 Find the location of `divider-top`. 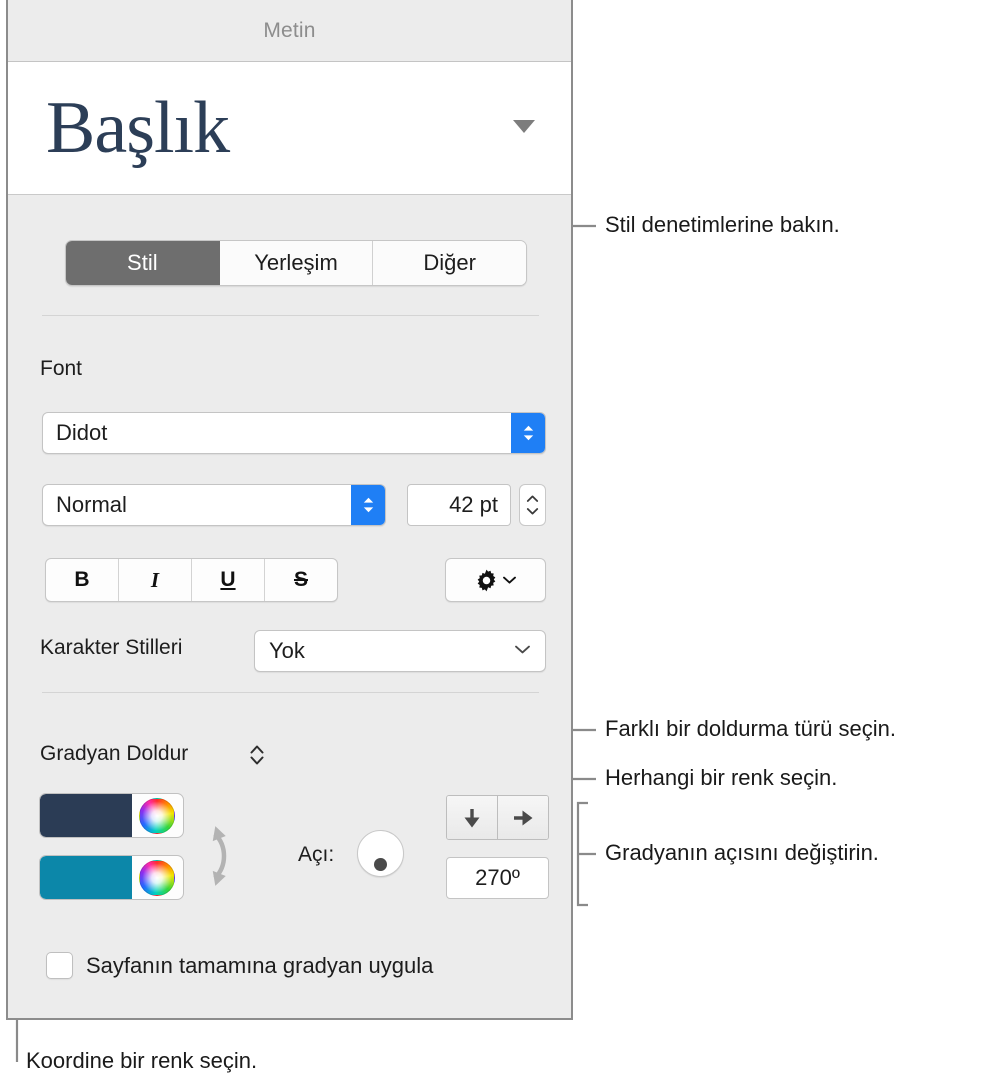

divider-top is located at coordinates (290, 315).